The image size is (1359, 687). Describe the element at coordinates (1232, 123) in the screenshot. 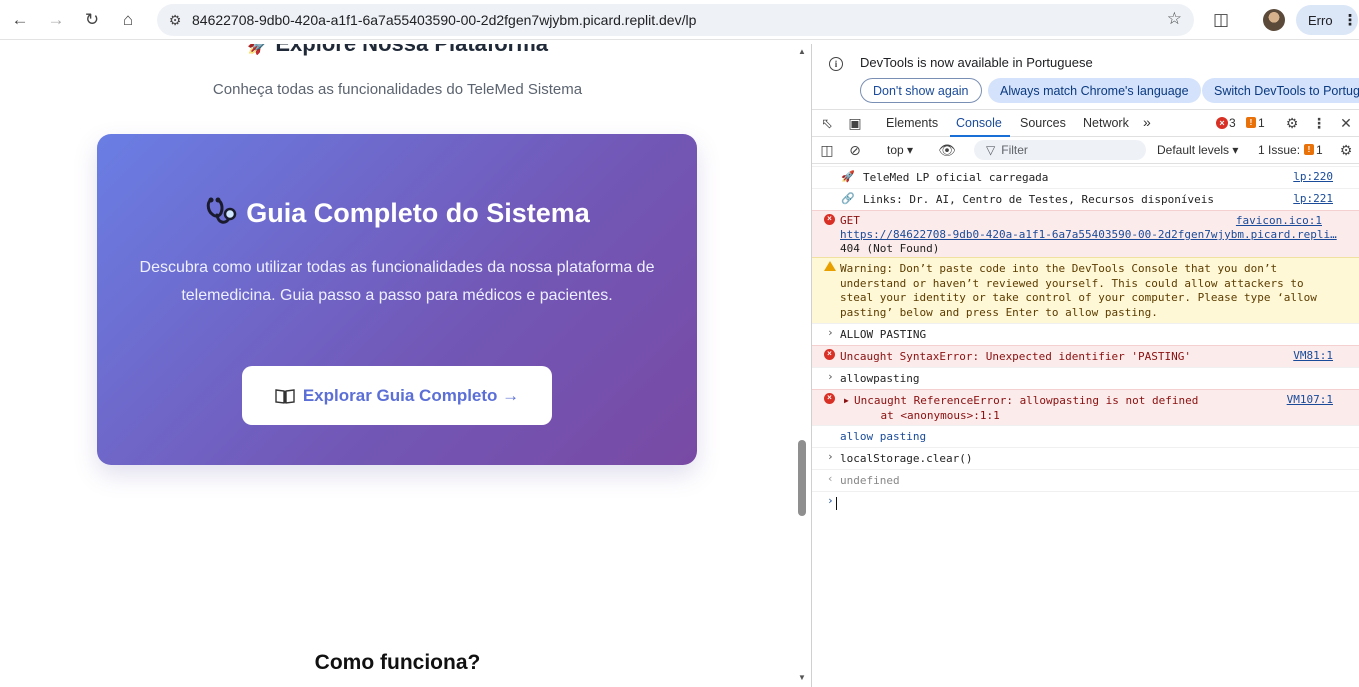

I see `error-count: 3` at that location.